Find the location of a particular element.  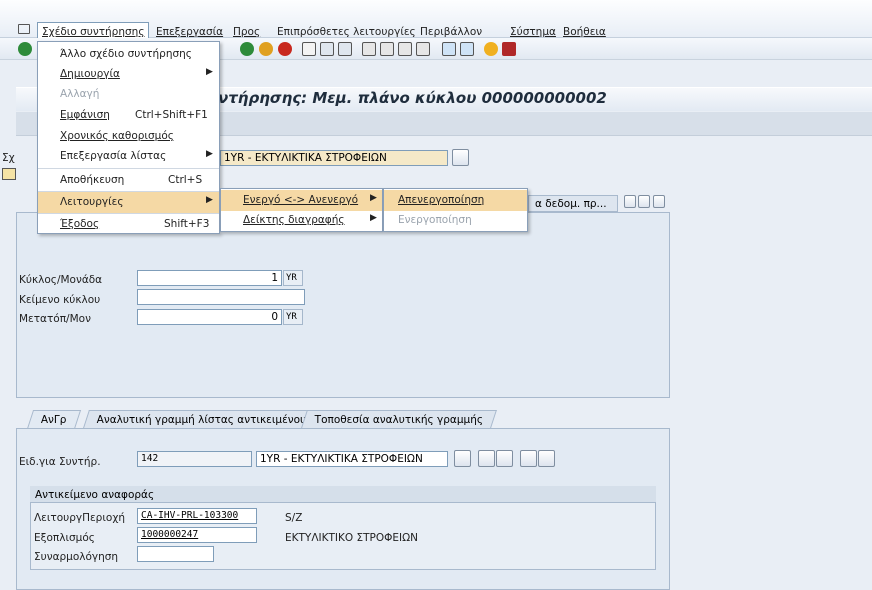

functional-location-input: CA-IHV-PRL-103300 is located at coordinates (197, 516).